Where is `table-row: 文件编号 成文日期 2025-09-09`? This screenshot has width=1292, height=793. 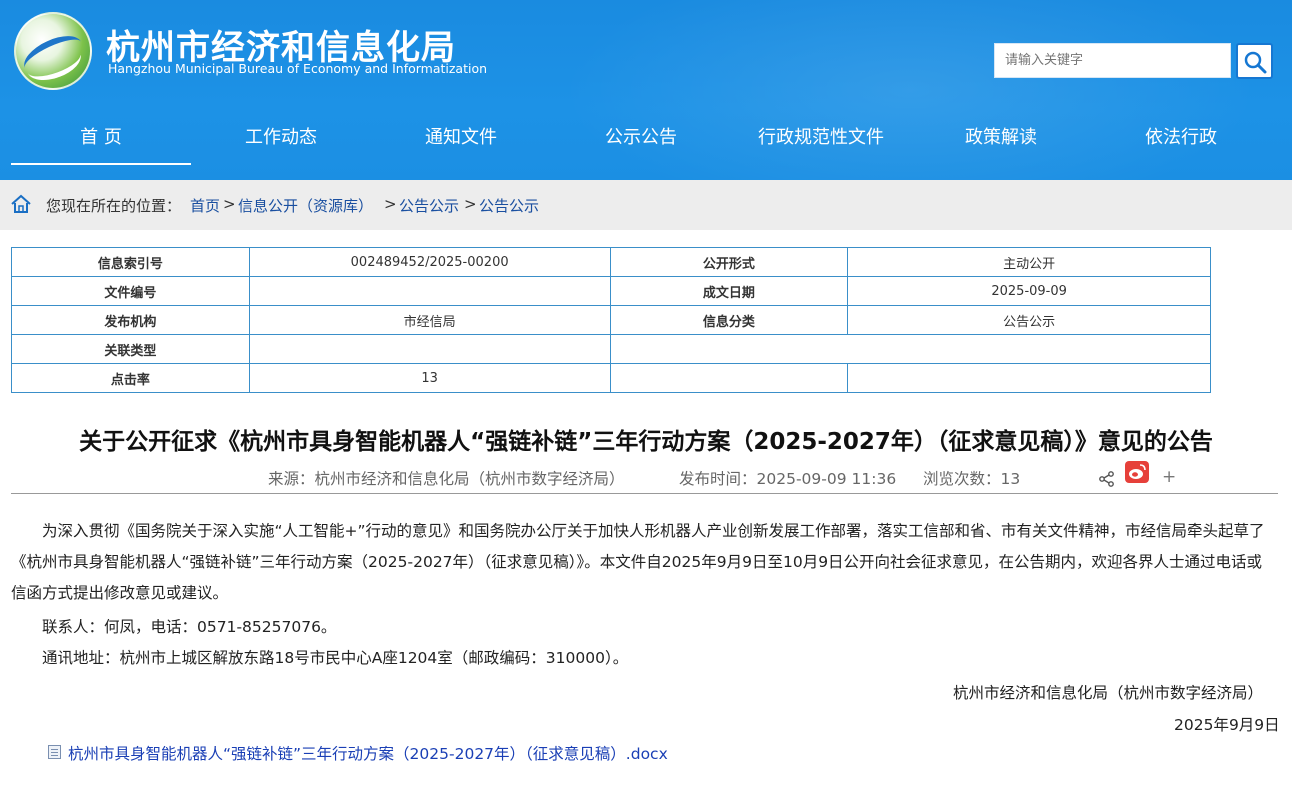
table-row: 文件编号 成文日期 2025-09-09 is located at coordinates (611, 291).